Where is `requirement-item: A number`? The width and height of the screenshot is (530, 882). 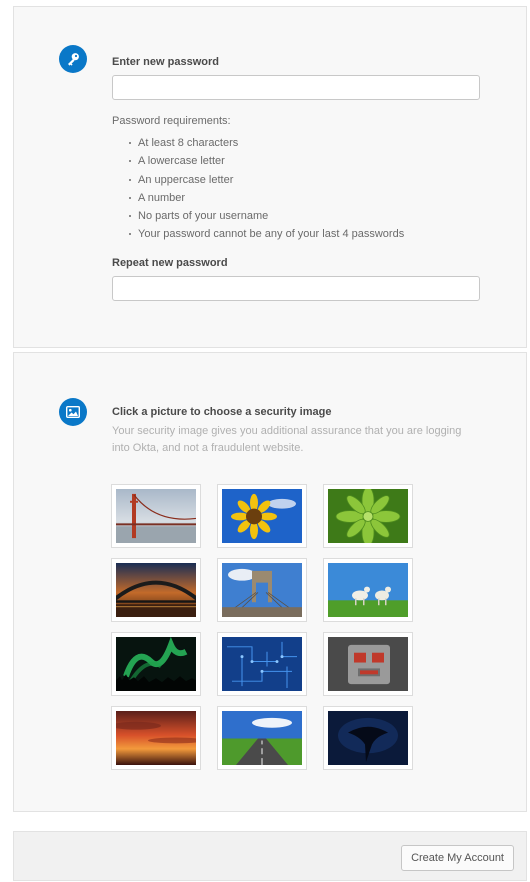
requirement-item: A number is located at coordinates (258, 198).